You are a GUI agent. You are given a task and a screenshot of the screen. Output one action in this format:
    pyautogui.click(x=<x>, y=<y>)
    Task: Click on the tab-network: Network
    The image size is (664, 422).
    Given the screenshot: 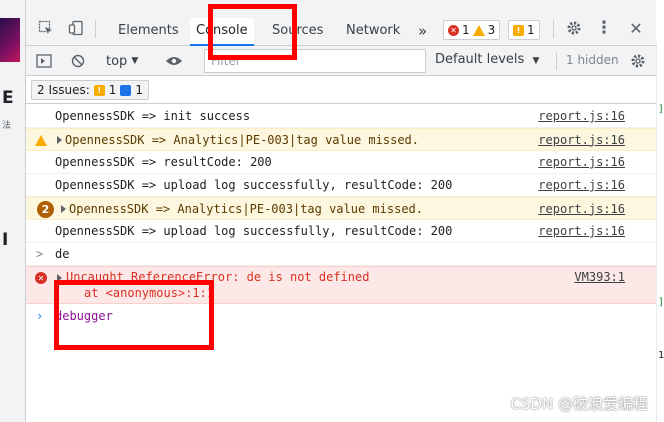 What is the action you would take?
    pyautogui.click(x=373, y=32)
    